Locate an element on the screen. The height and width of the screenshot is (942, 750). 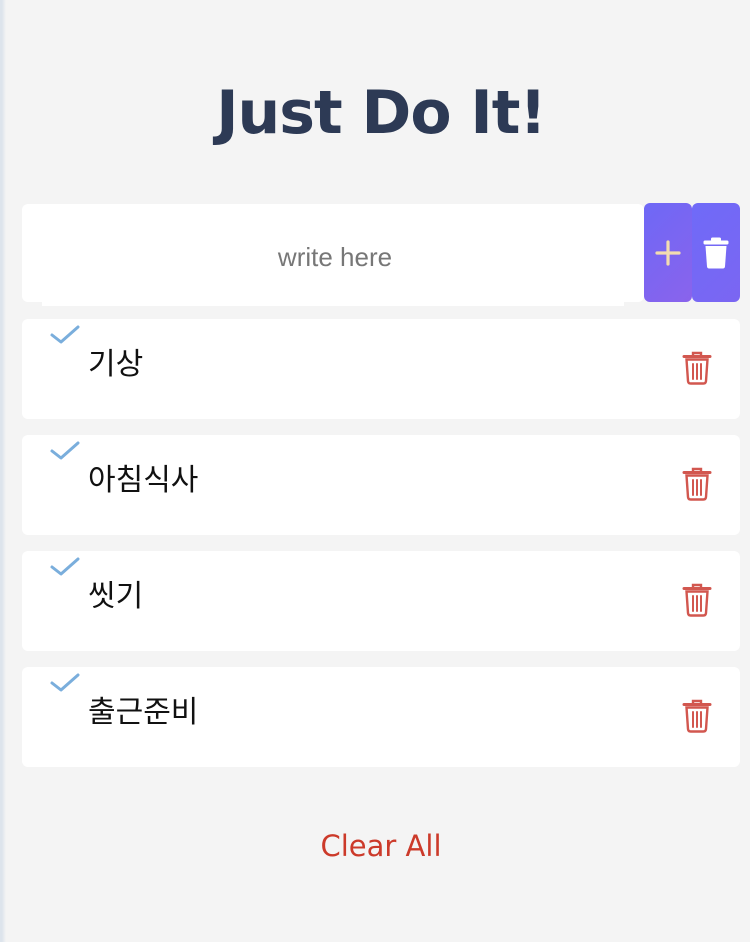
todo-item: 출근준비 is located at coordinates (381, 717).